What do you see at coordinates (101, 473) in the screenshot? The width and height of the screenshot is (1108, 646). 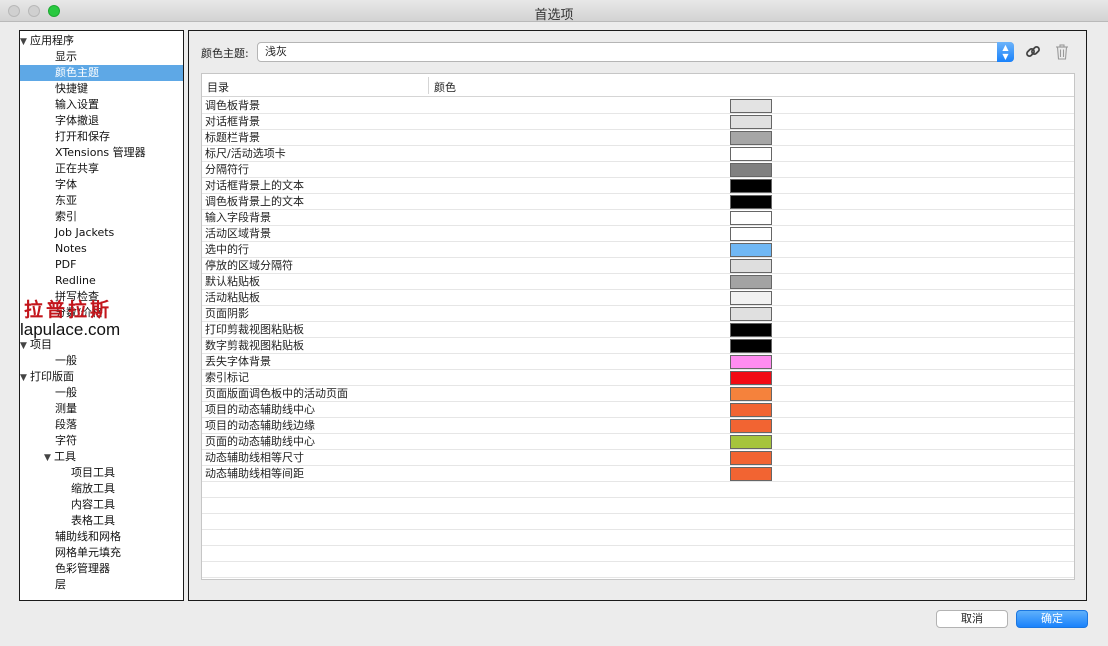 I see `sidebar-item: 项目工具` at bounding box center [101, 473].